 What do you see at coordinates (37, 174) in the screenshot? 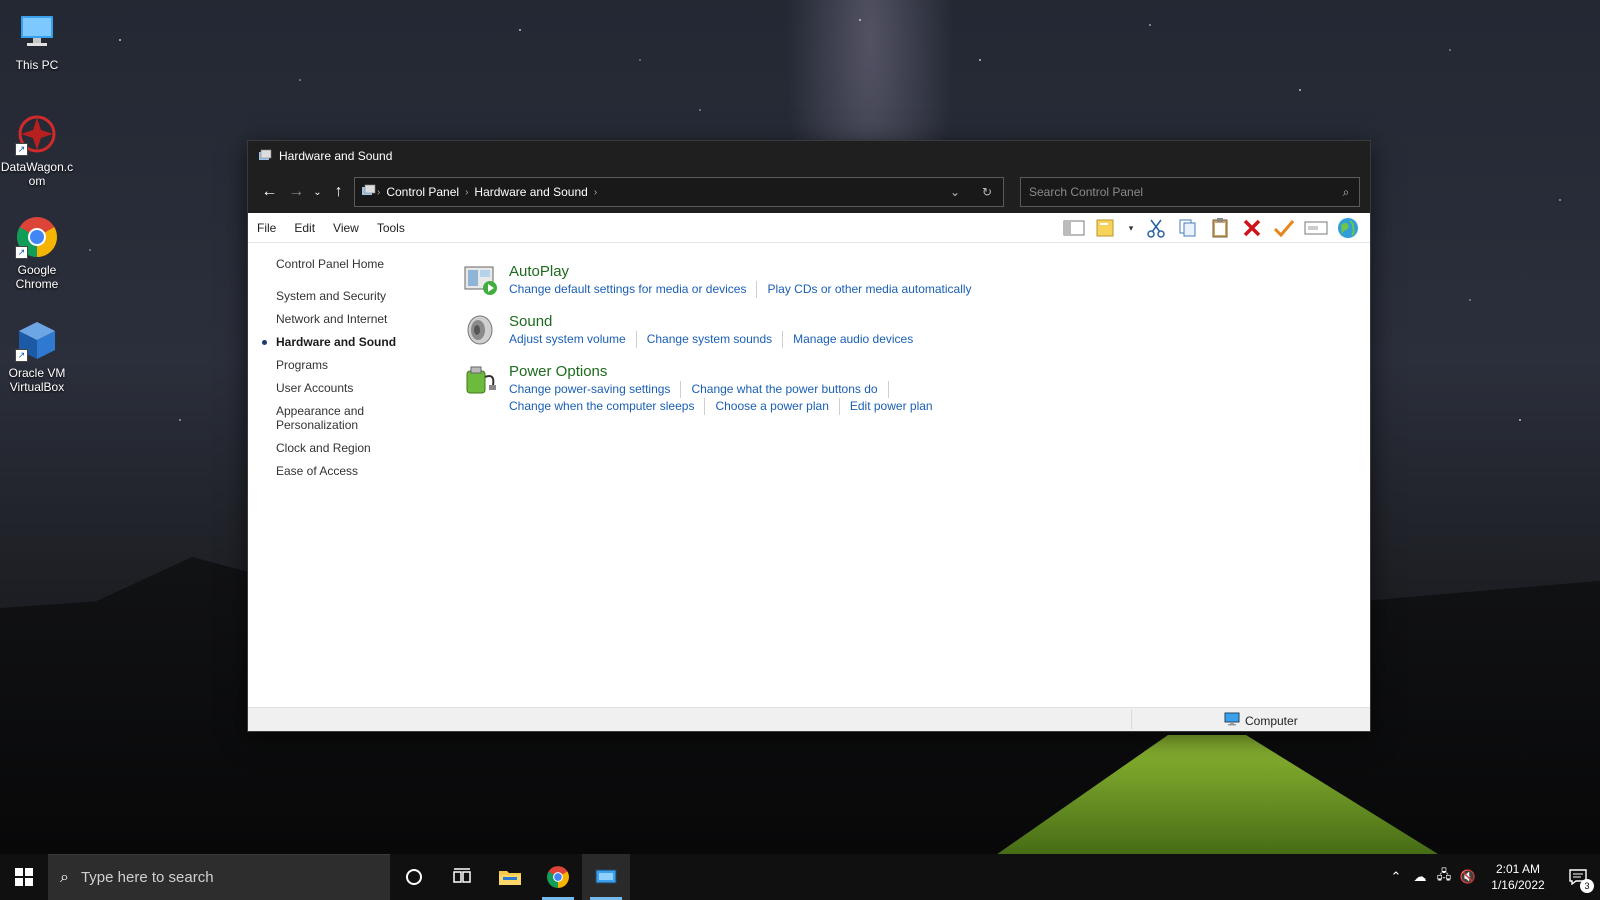
I see `desktop-icon-label: DataWagon.com` at bounding box center [37, 174].